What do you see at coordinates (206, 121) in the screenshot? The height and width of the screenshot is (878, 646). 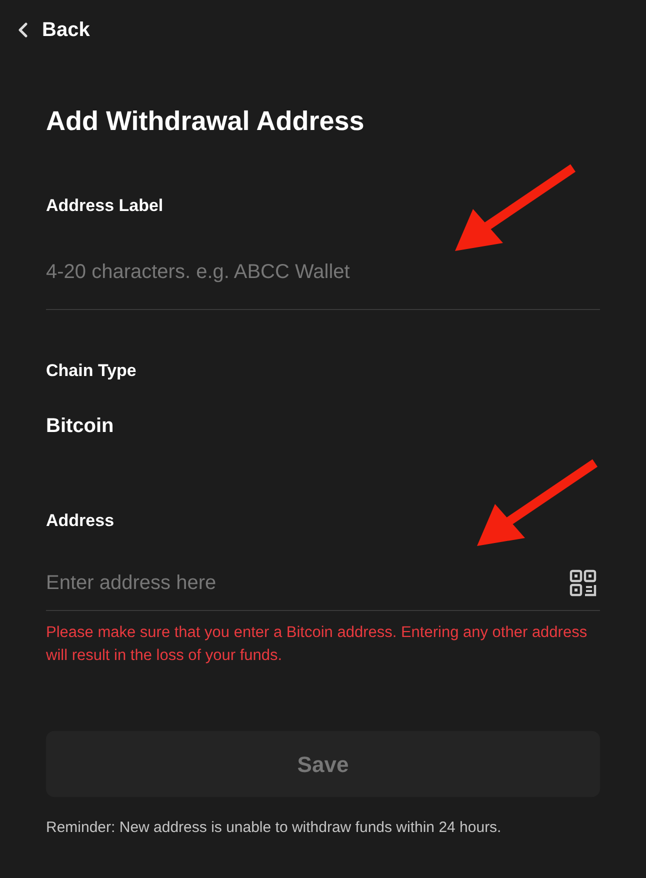 I see `page-title: Add Withdrawal Address` at bounding box center [206, 121].